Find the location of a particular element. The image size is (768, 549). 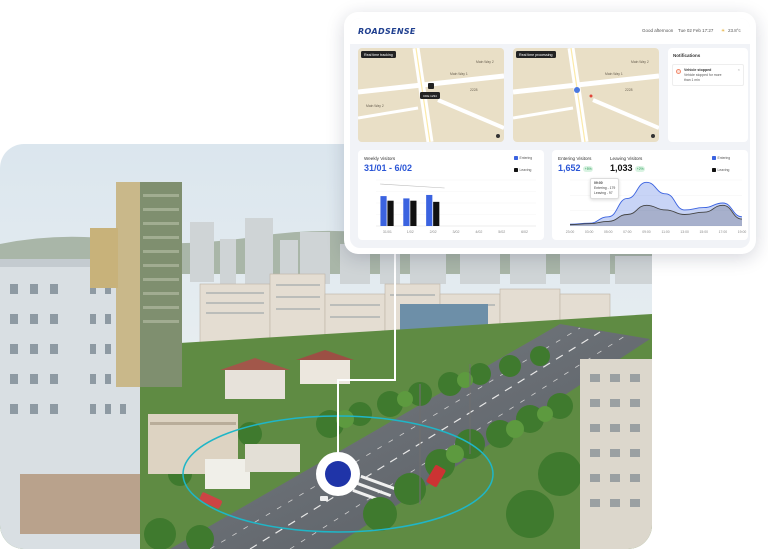

x-tick-label: 31/01 is located at coordinates (387, 232).